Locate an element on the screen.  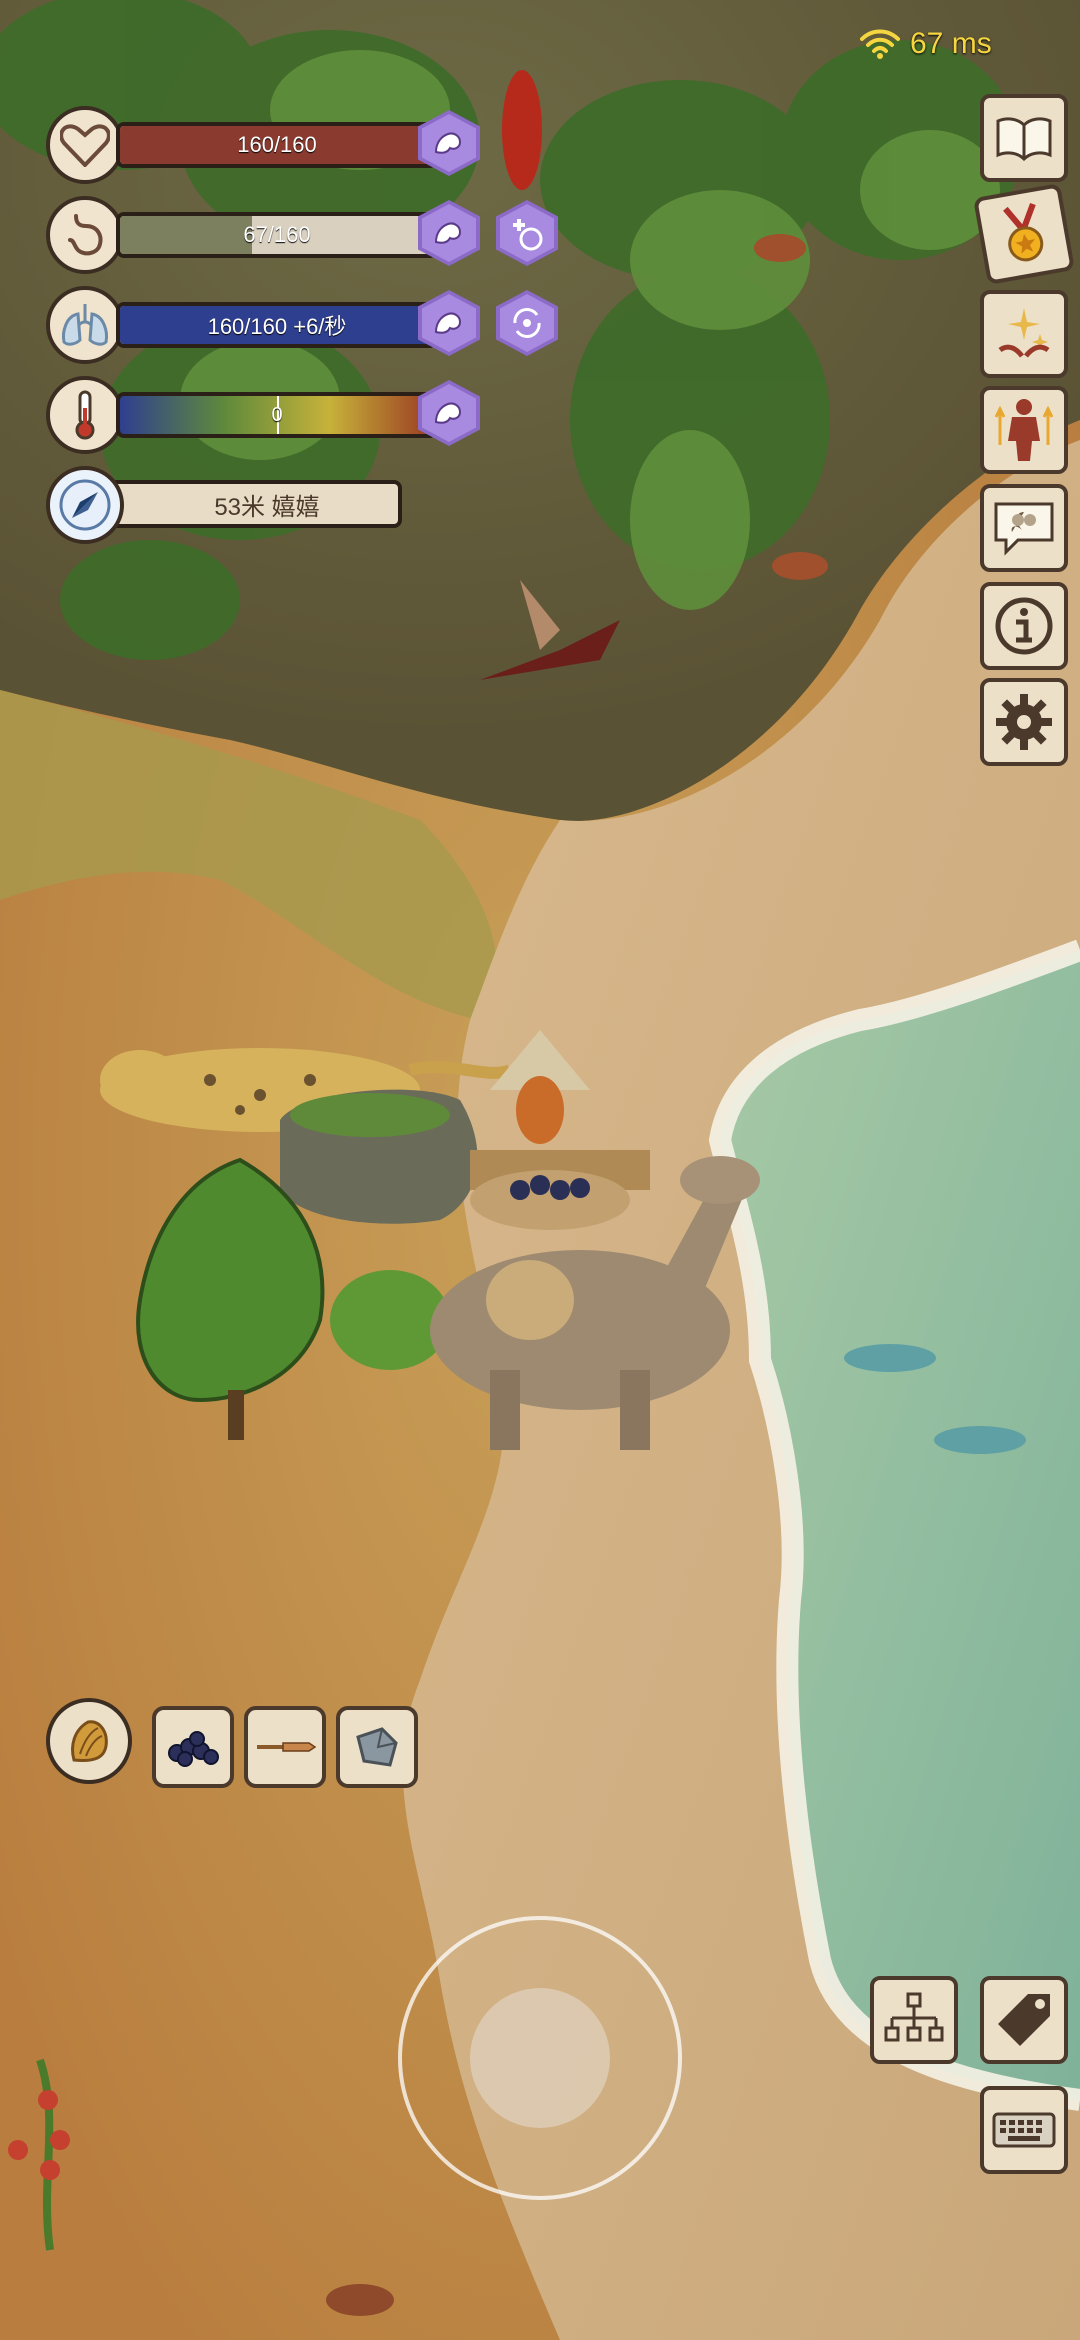
health-bar: 160/160 is located at coordinates (277, 145).